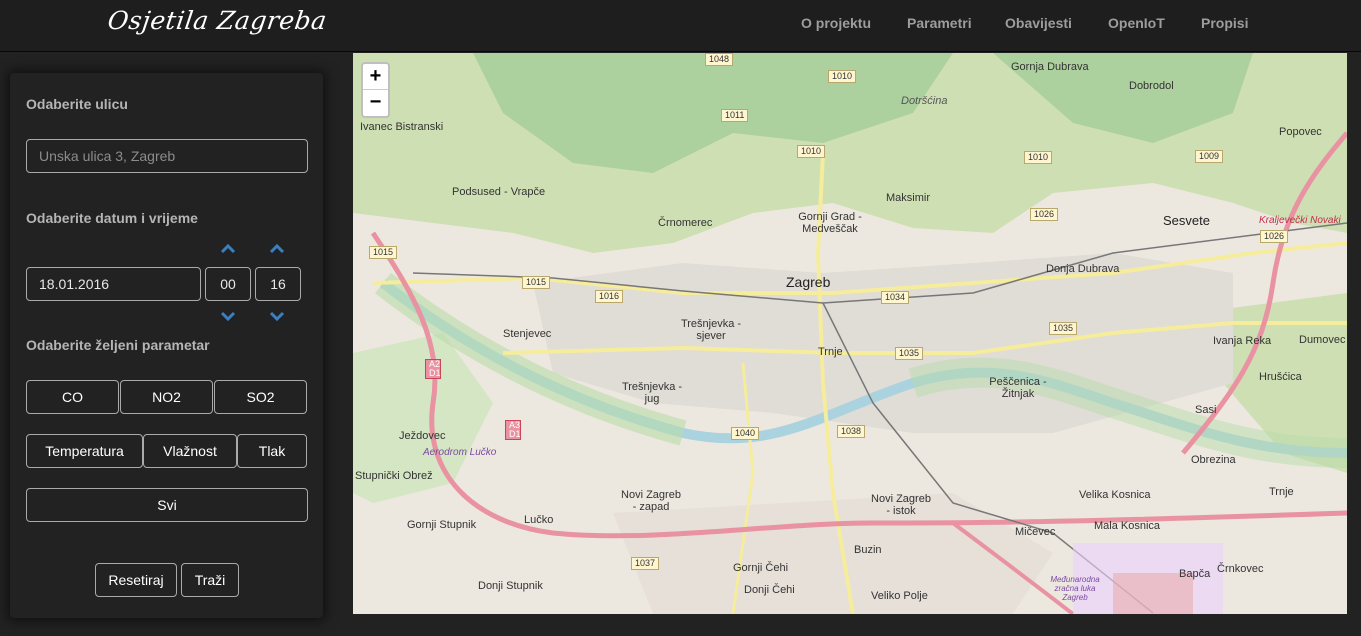  What do you see at coordinates (375, 77) in the screenshot?
I see `zoom-in-button: +` at bounding box center [375, 77].